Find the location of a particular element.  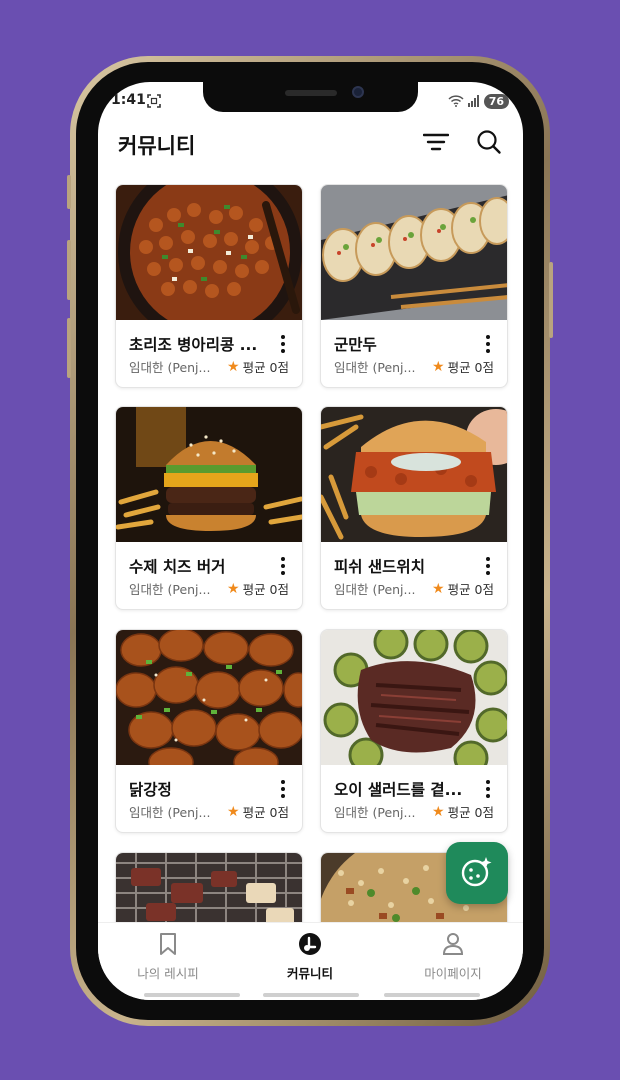

recipe-title: 군만두 is located at coordinates (355, 345).